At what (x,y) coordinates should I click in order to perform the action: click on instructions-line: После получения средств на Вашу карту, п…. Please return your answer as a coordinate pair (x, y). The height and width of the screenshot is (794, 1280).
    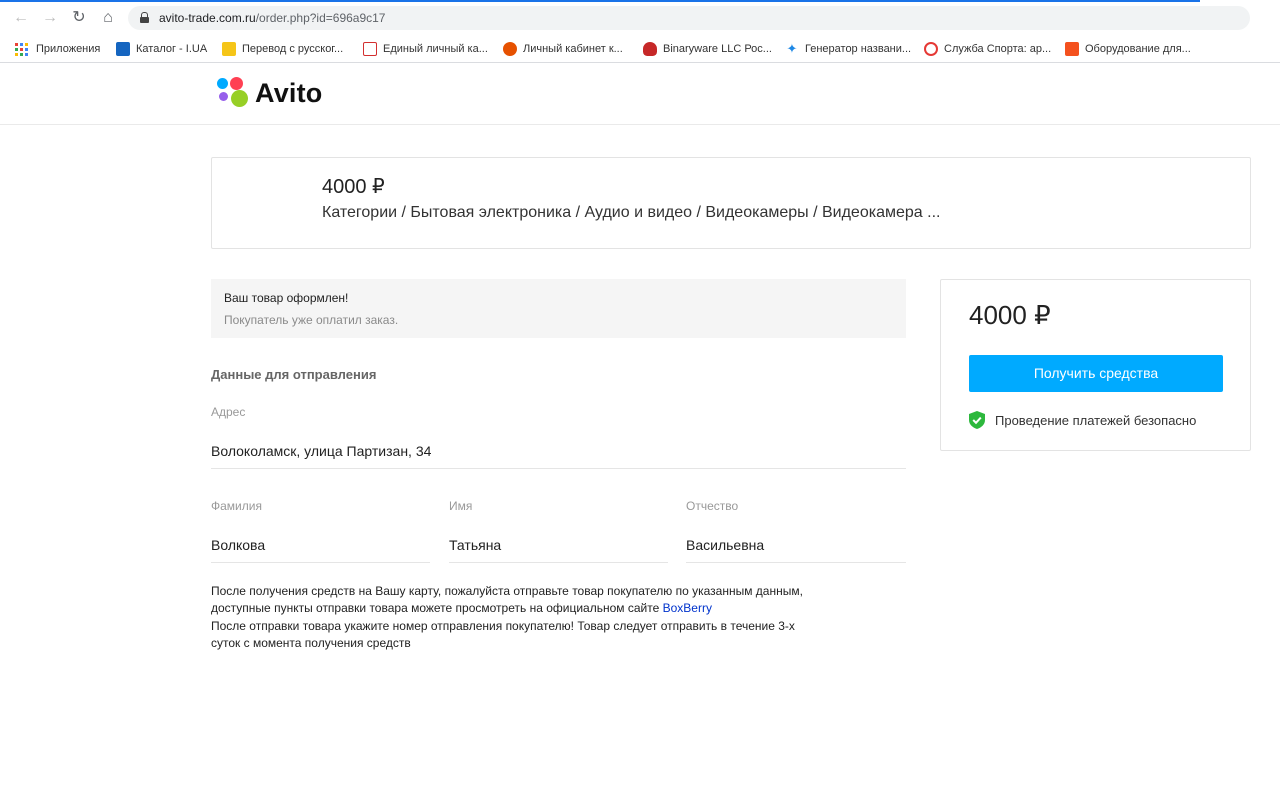
    Looking at the image, I should click on (507, 591).